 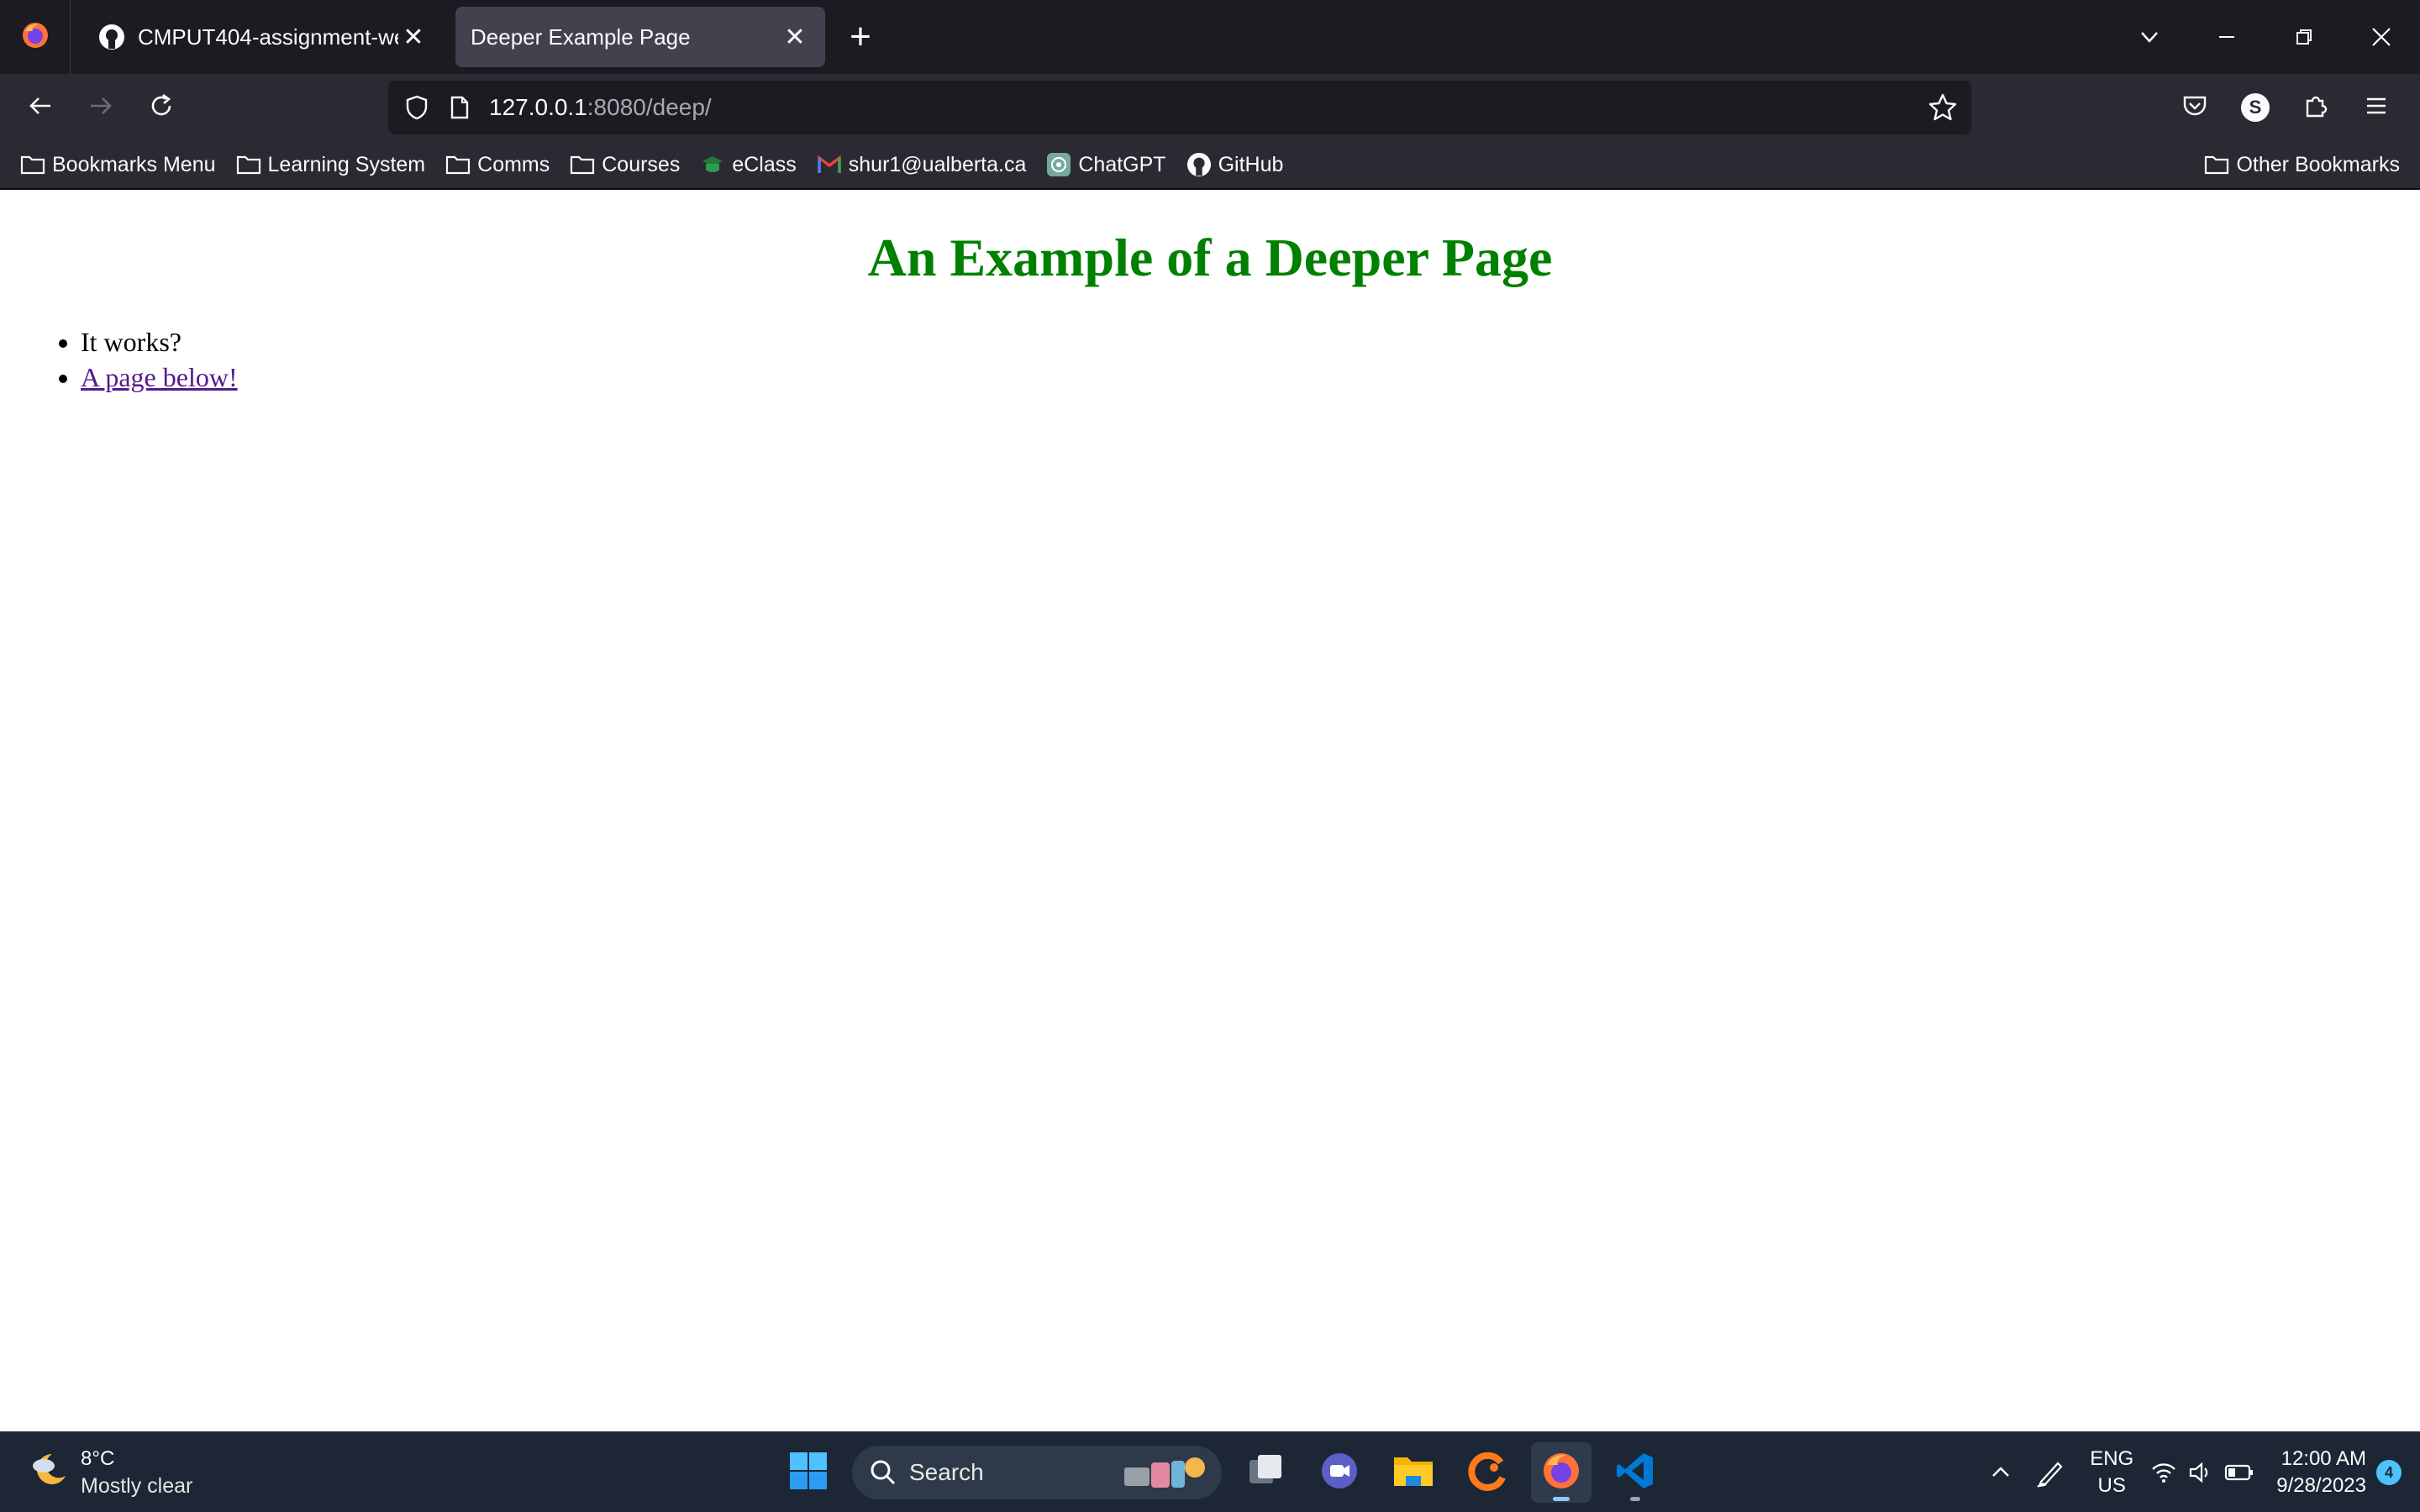 What do you see at coordinates (109, 1472) in the screenshot?
I see `weather-widget: 8°C Mostly clear` at bounding box center [109, 1472].